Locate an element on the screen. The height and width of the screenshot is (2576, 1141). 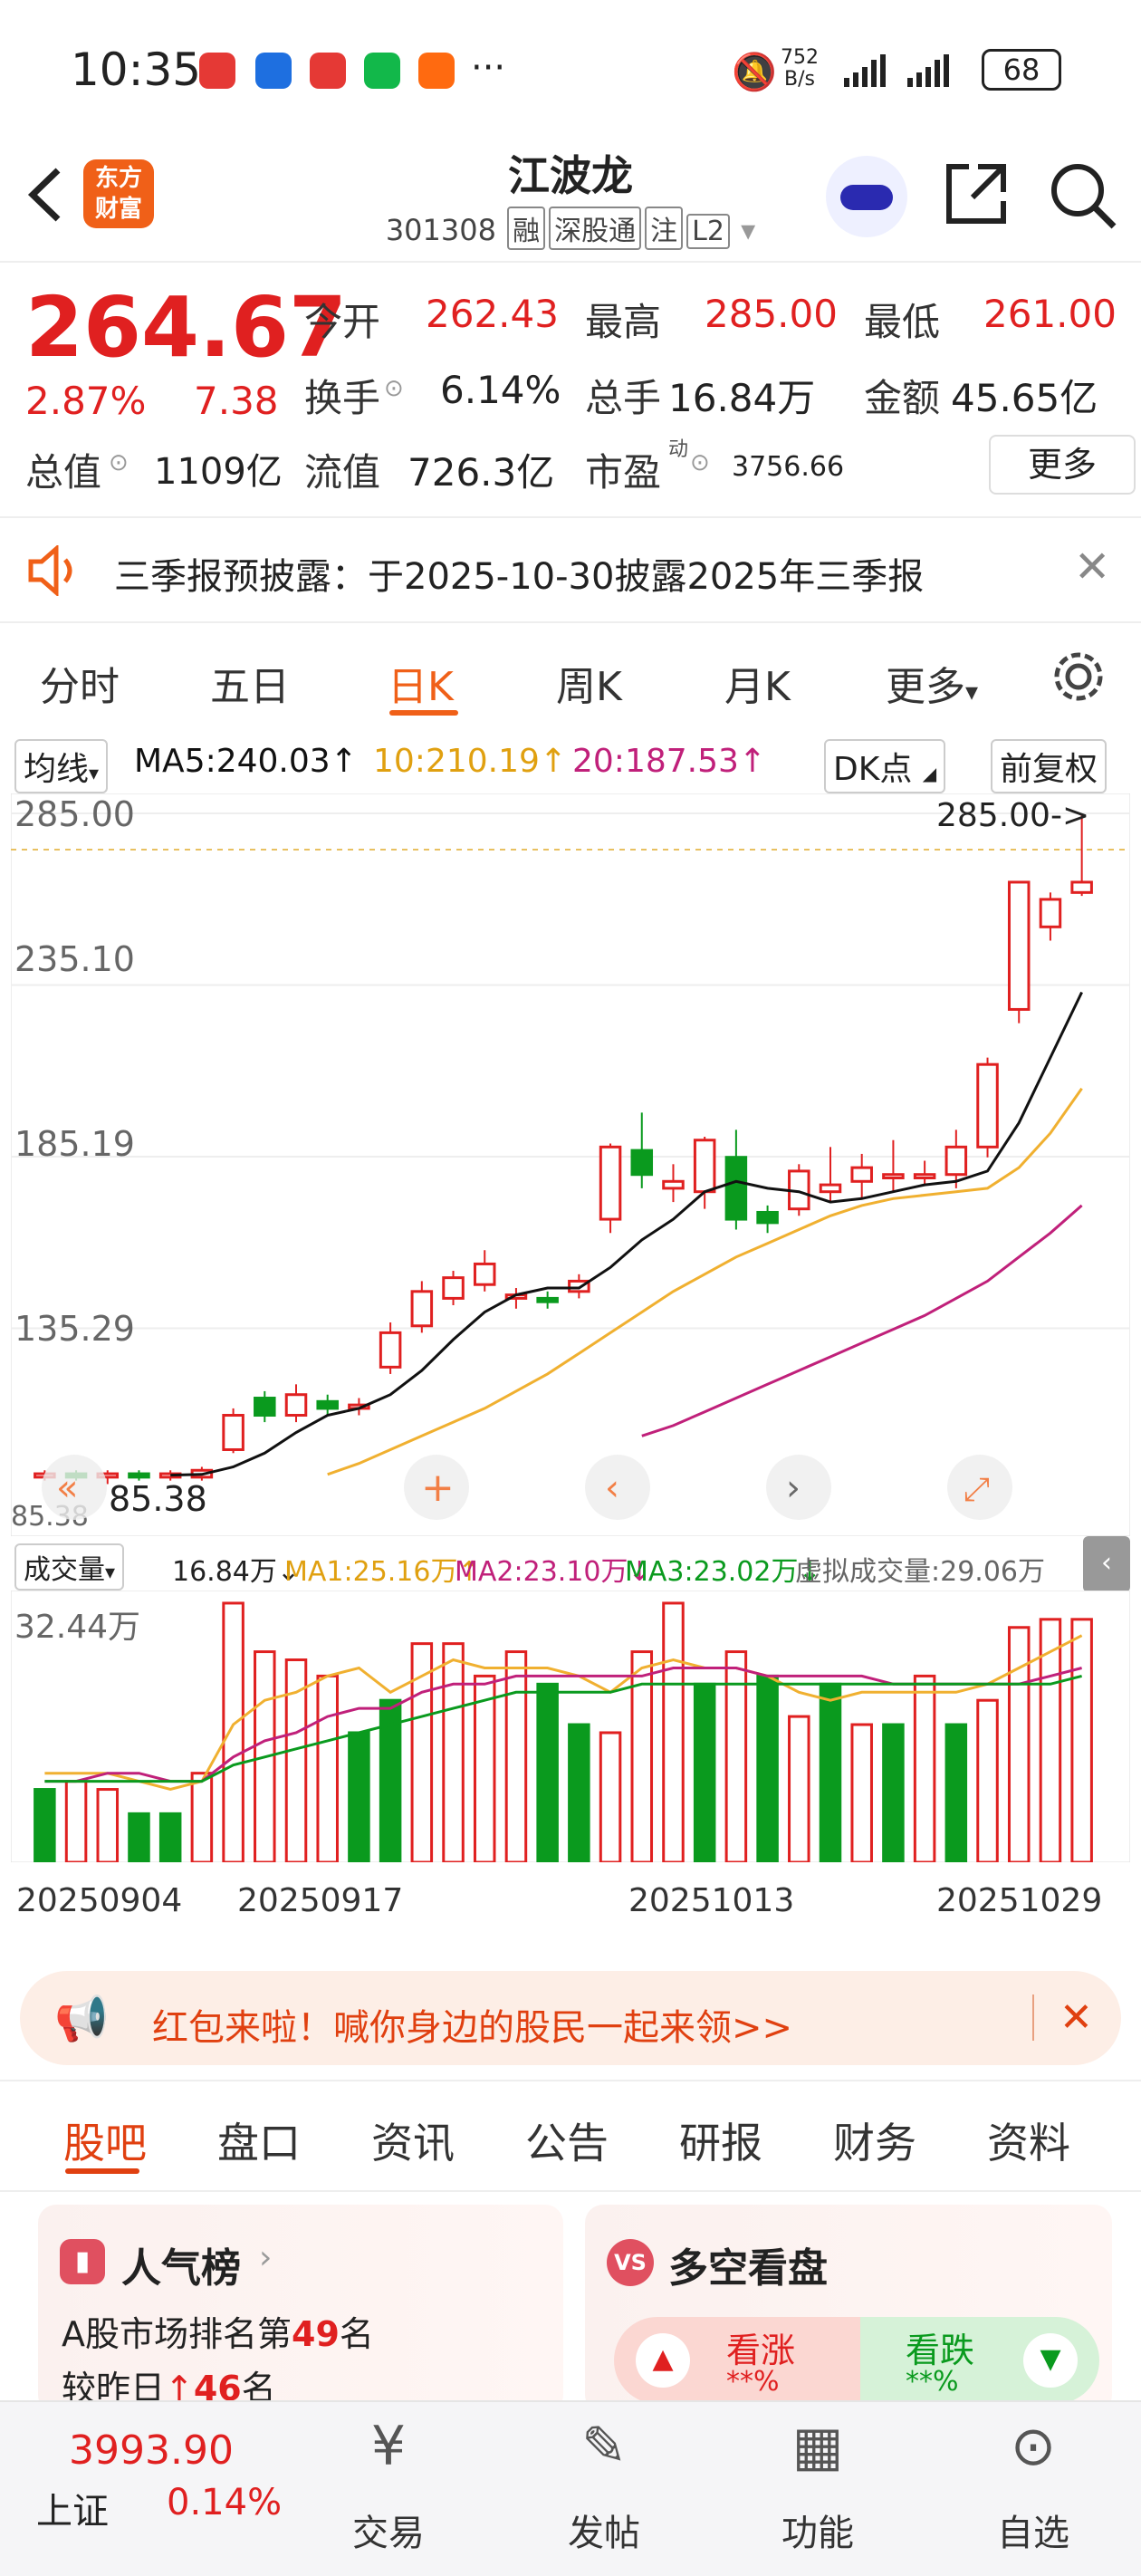
tab-news: 资讯 is located at coordinates (413, 2140).